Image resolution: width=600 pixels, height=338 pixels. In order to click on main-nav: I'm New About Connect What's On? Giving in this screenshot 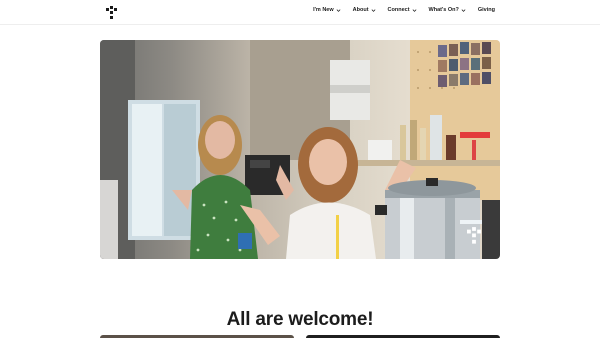, I will do `click(404, 10)`.